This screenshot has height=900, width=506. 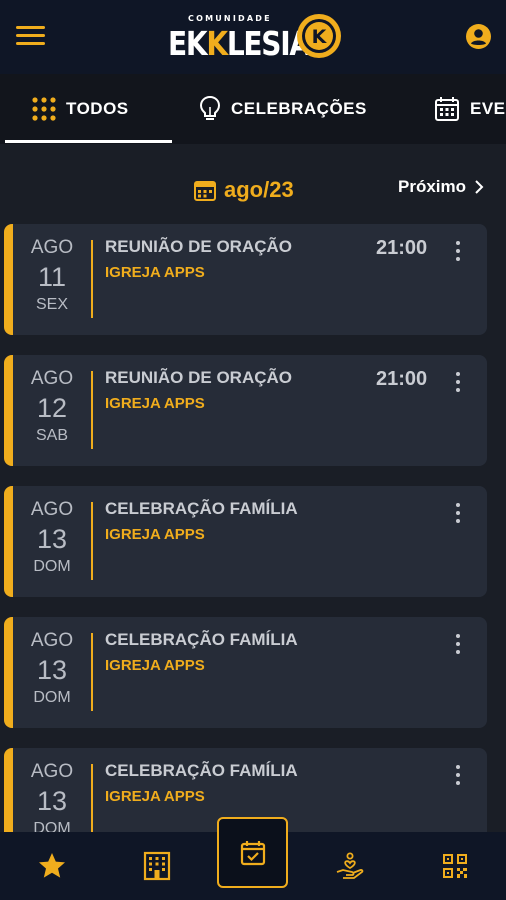 What do you see at coordinates (259, 189) in the screenshot?
I see `month-label: ago/23` at bounding box center [259, 189].